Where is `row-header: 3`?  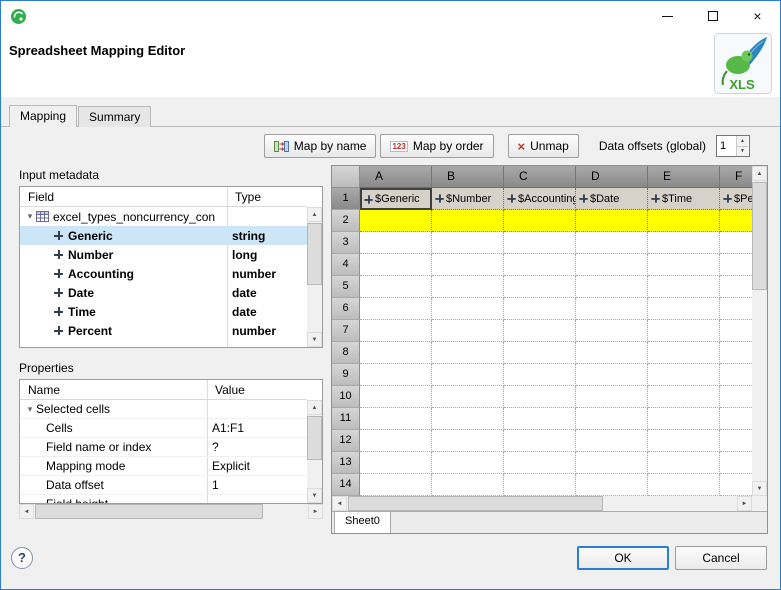 row-header: 3 is located at coordinates (346, 243).